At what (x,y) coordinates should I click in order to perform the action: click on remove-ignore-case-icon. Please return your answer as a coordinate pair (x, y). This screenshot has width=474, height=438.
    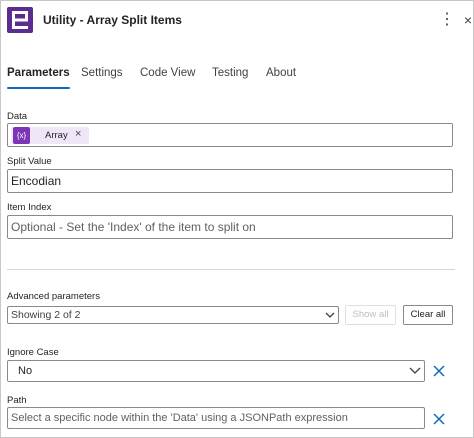
    Looking at the image, I should click on (439, 371).